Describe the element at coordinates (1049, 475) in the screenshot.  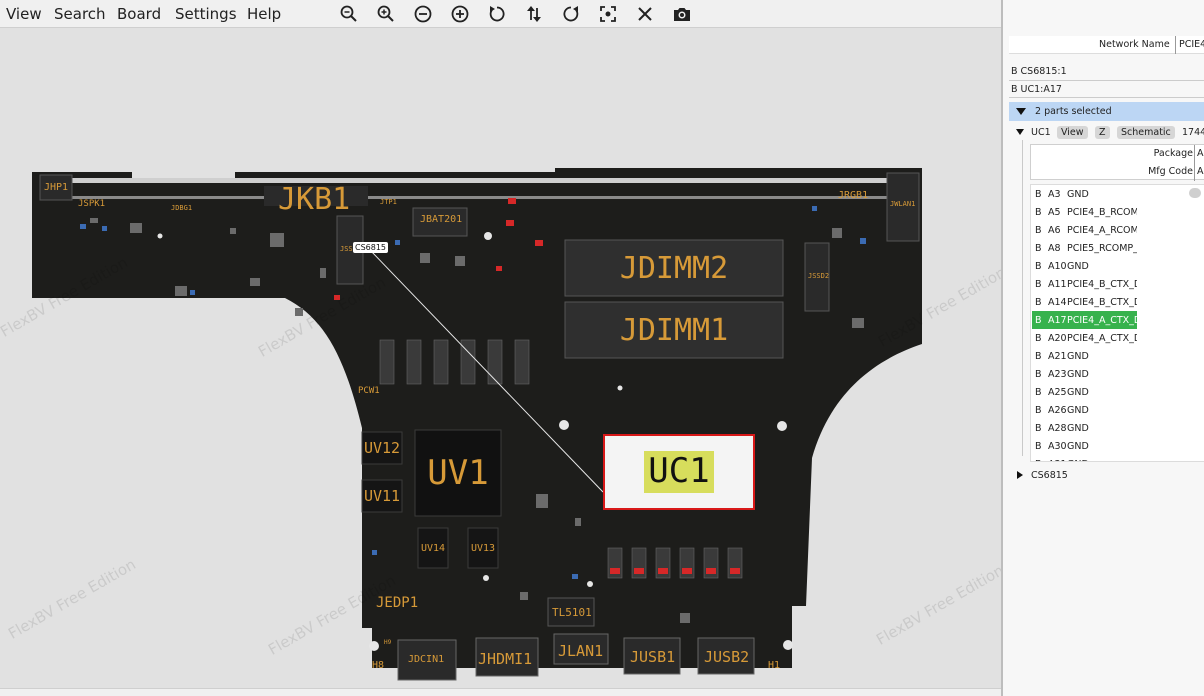
I see `part-cs6815-node: CS6815` at that location.